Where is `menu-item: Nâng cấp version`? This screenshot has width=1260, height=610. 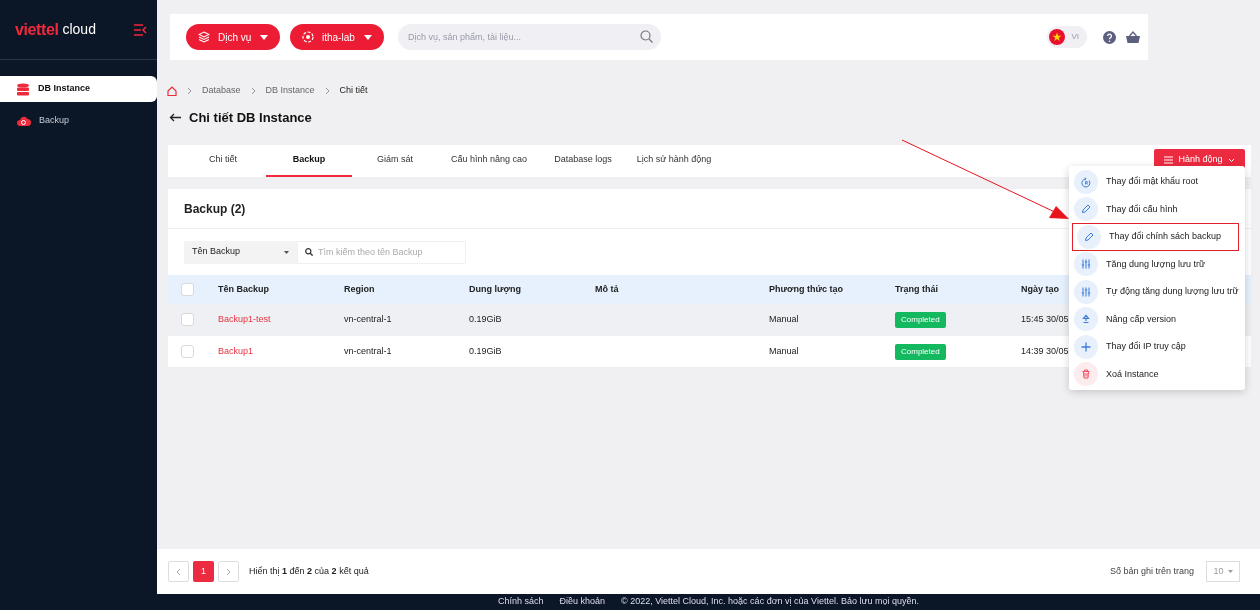 menu-item: Nâng cấp version is located at coordinates (1157, 319).